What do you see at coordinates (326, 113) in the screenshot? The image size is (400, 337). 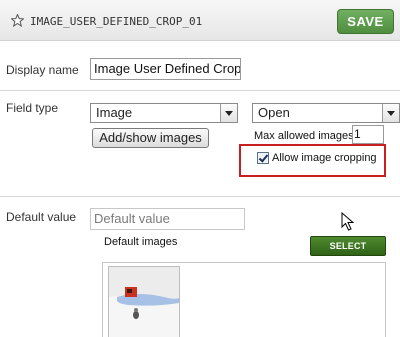 I see `mode-select: Open` at bounding box center [326, 113].